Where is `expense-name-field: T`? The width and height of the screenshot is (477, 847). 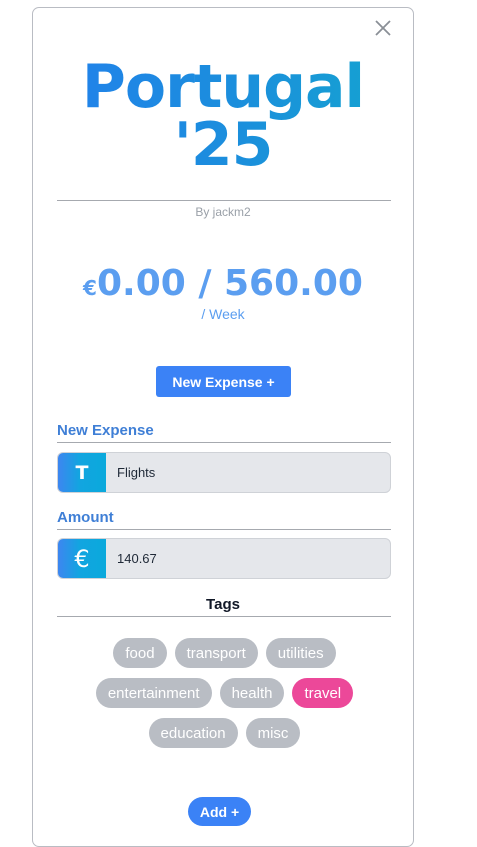
expense-name-field: T is located at coordinates (224, 472).